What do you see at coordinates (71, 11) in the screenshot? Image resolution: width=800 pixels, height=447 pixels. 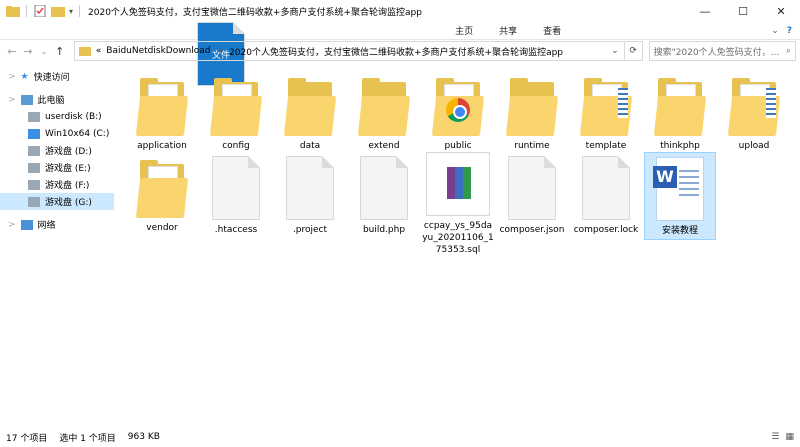 I see `customize-toolbar-icon: ▾` at bounding box center [71, 11].